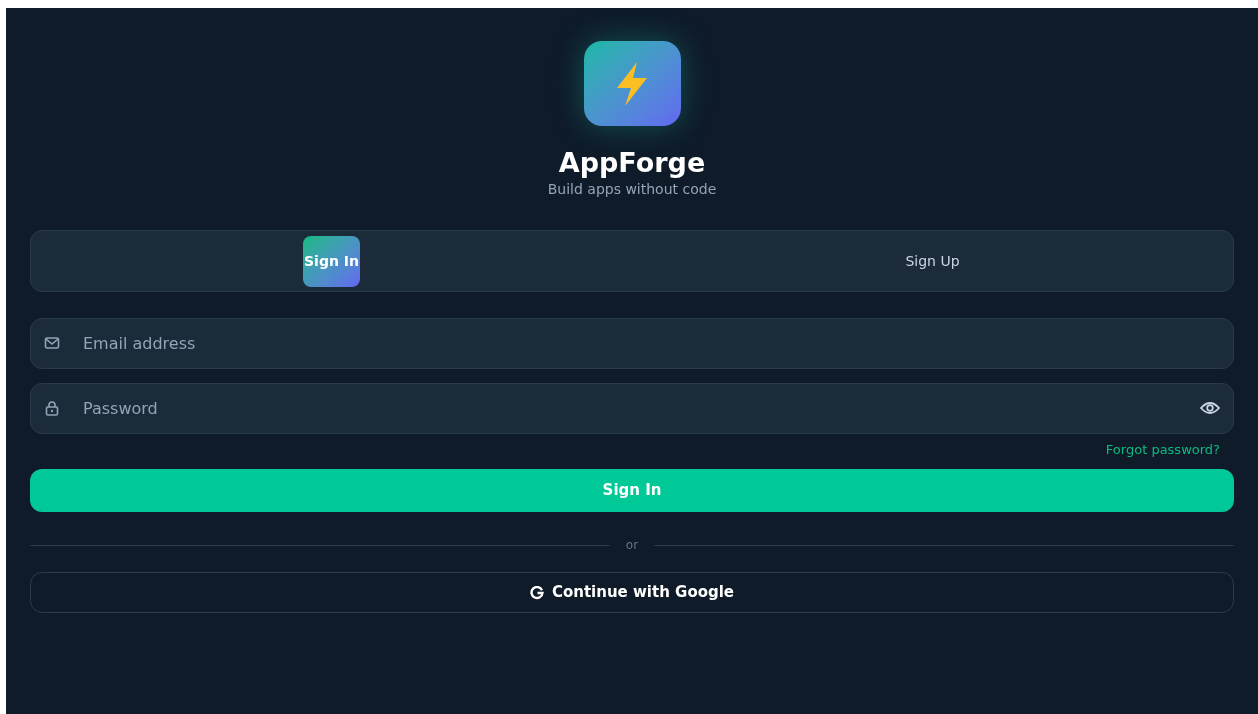 The width and height of the screenshot is (1258, 714). What do you see at coordinates (536, 592) in the screenshot?
I see `google-icon` at bounding box center [536, 592].